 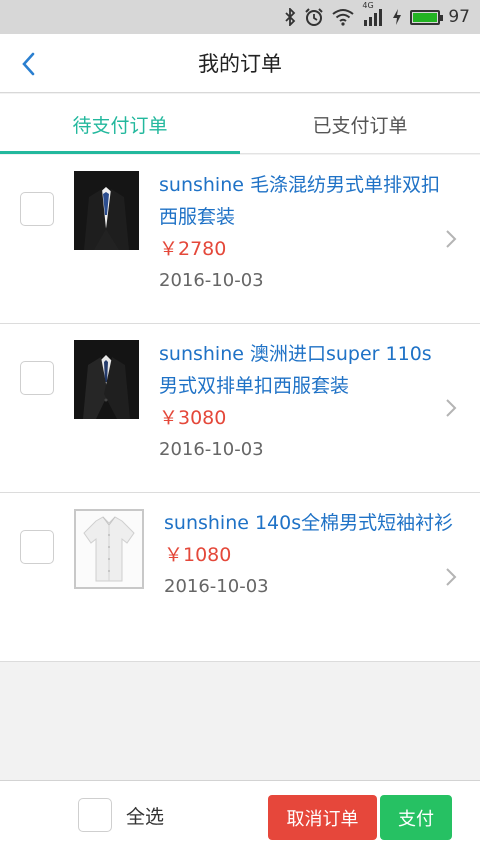 What do you see at coordinates (343, 17) in the screenshot?
I see `wifi-icon` at bounding box center [343, 17].